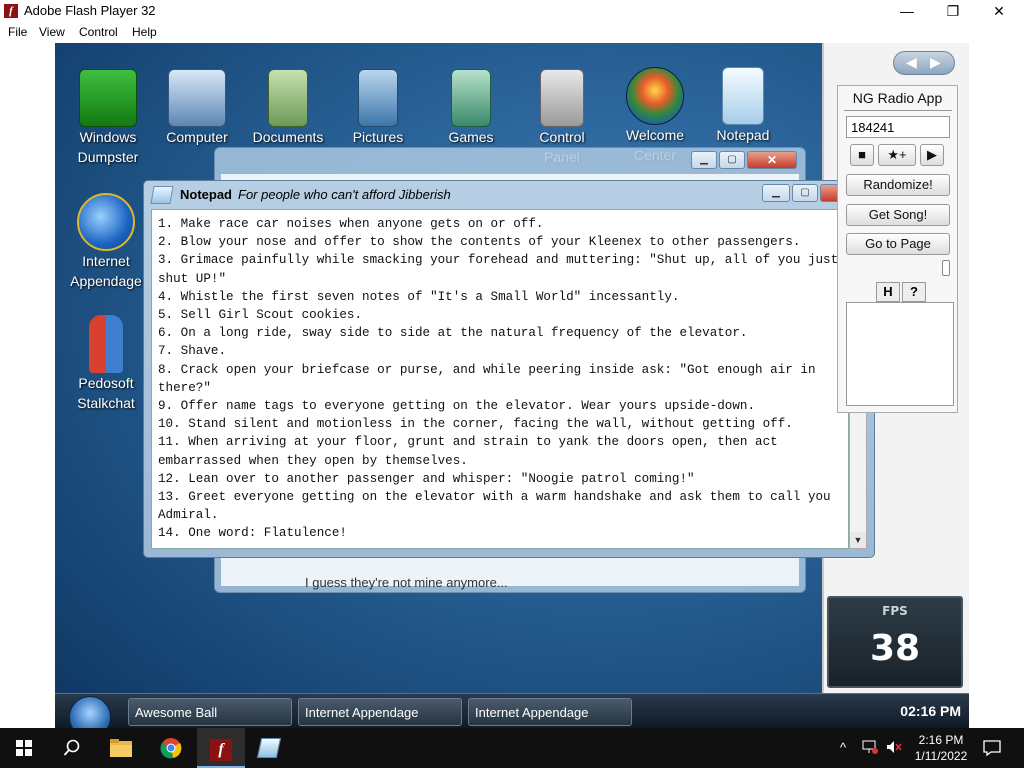 The image size is (1024, 773). What do you see at coordinates (862, 155) in the screenshot?
I see `stop-button: ■` at bounding box center [862, 155].